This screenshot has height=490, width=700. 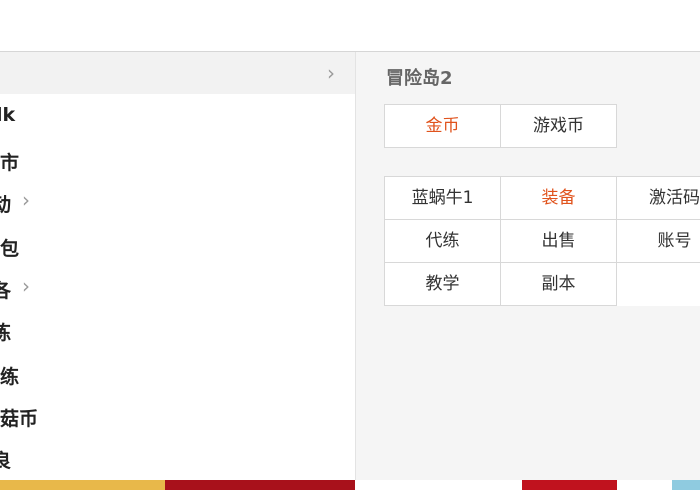 I want to click on currency-tabs: 金币 游戏币, so click(x=500, y=126).